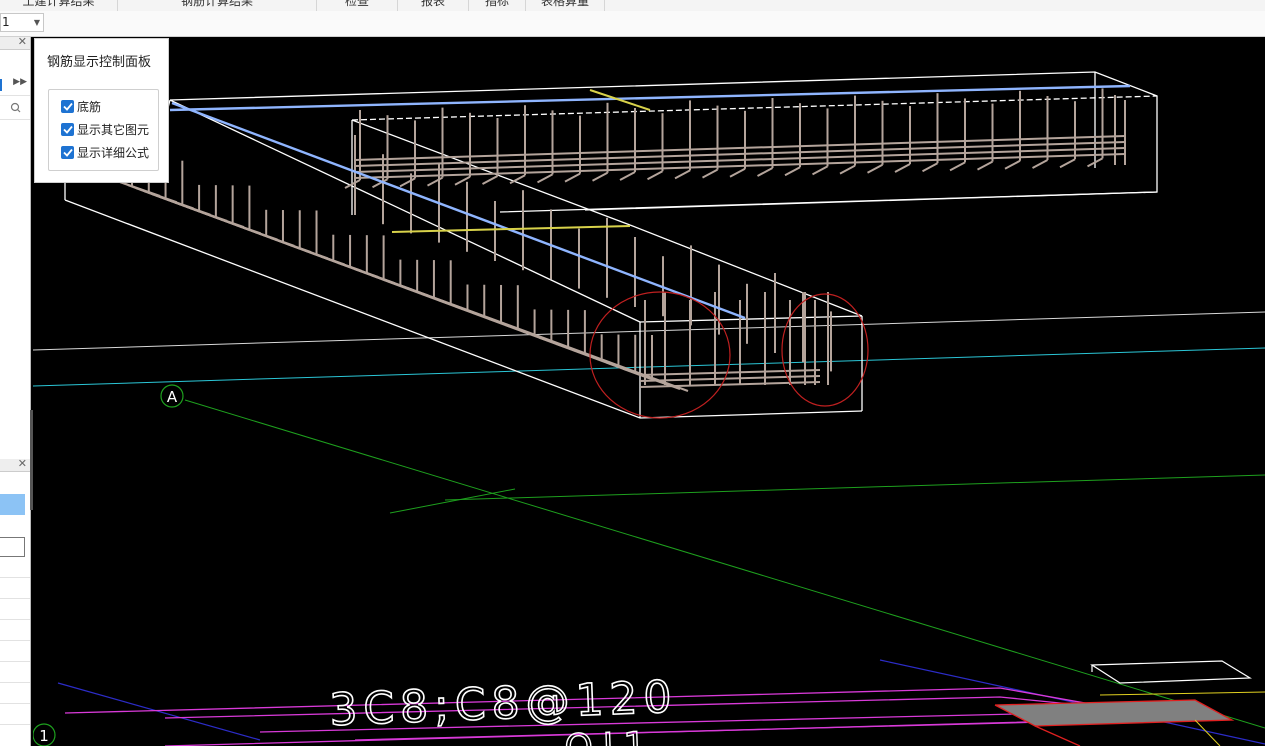  I want to click on tab-rebar-results: 钢筋计算结果, so click(217, 5).